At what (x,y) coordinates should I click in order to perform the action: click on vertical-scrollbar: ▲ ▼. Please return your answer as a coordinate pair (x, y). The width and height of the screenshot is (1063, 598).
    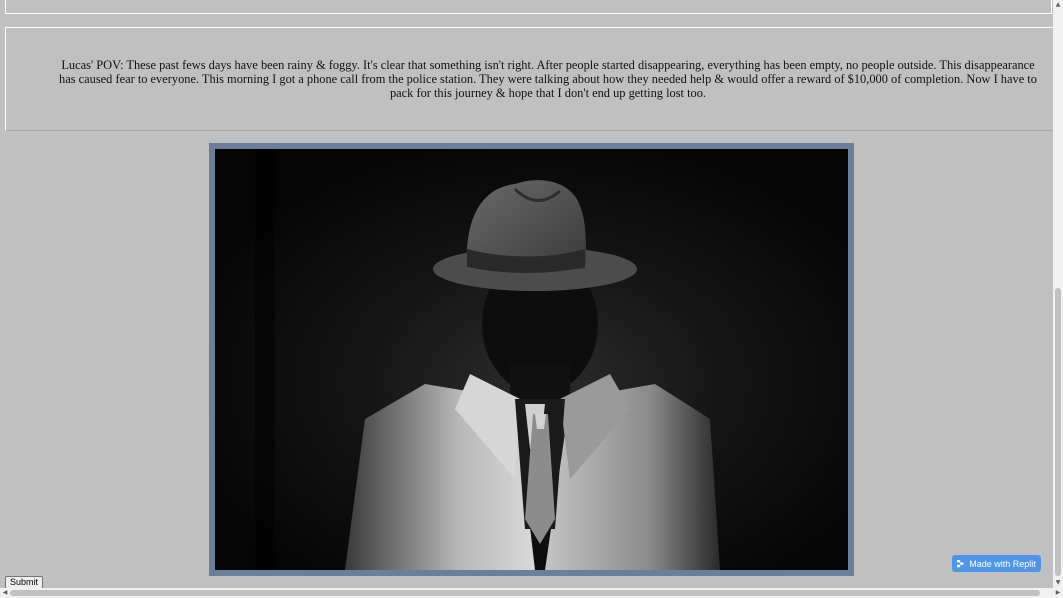
    Looking at the image, I should click on (1058, 294).